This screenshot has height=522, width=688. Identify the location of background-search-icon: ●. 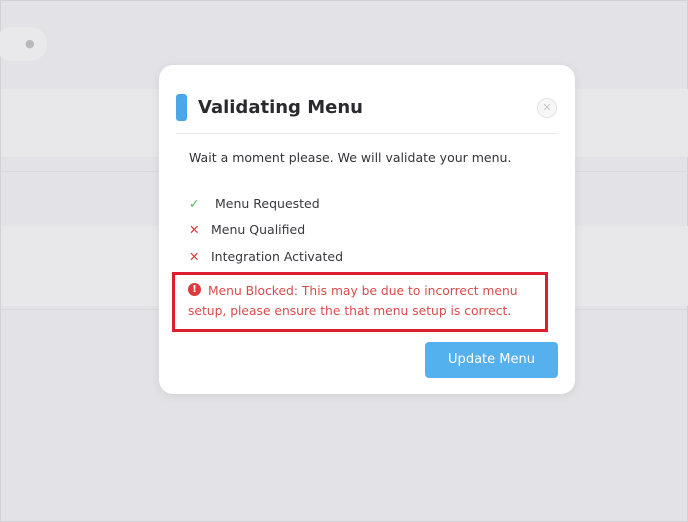
(30, 43).